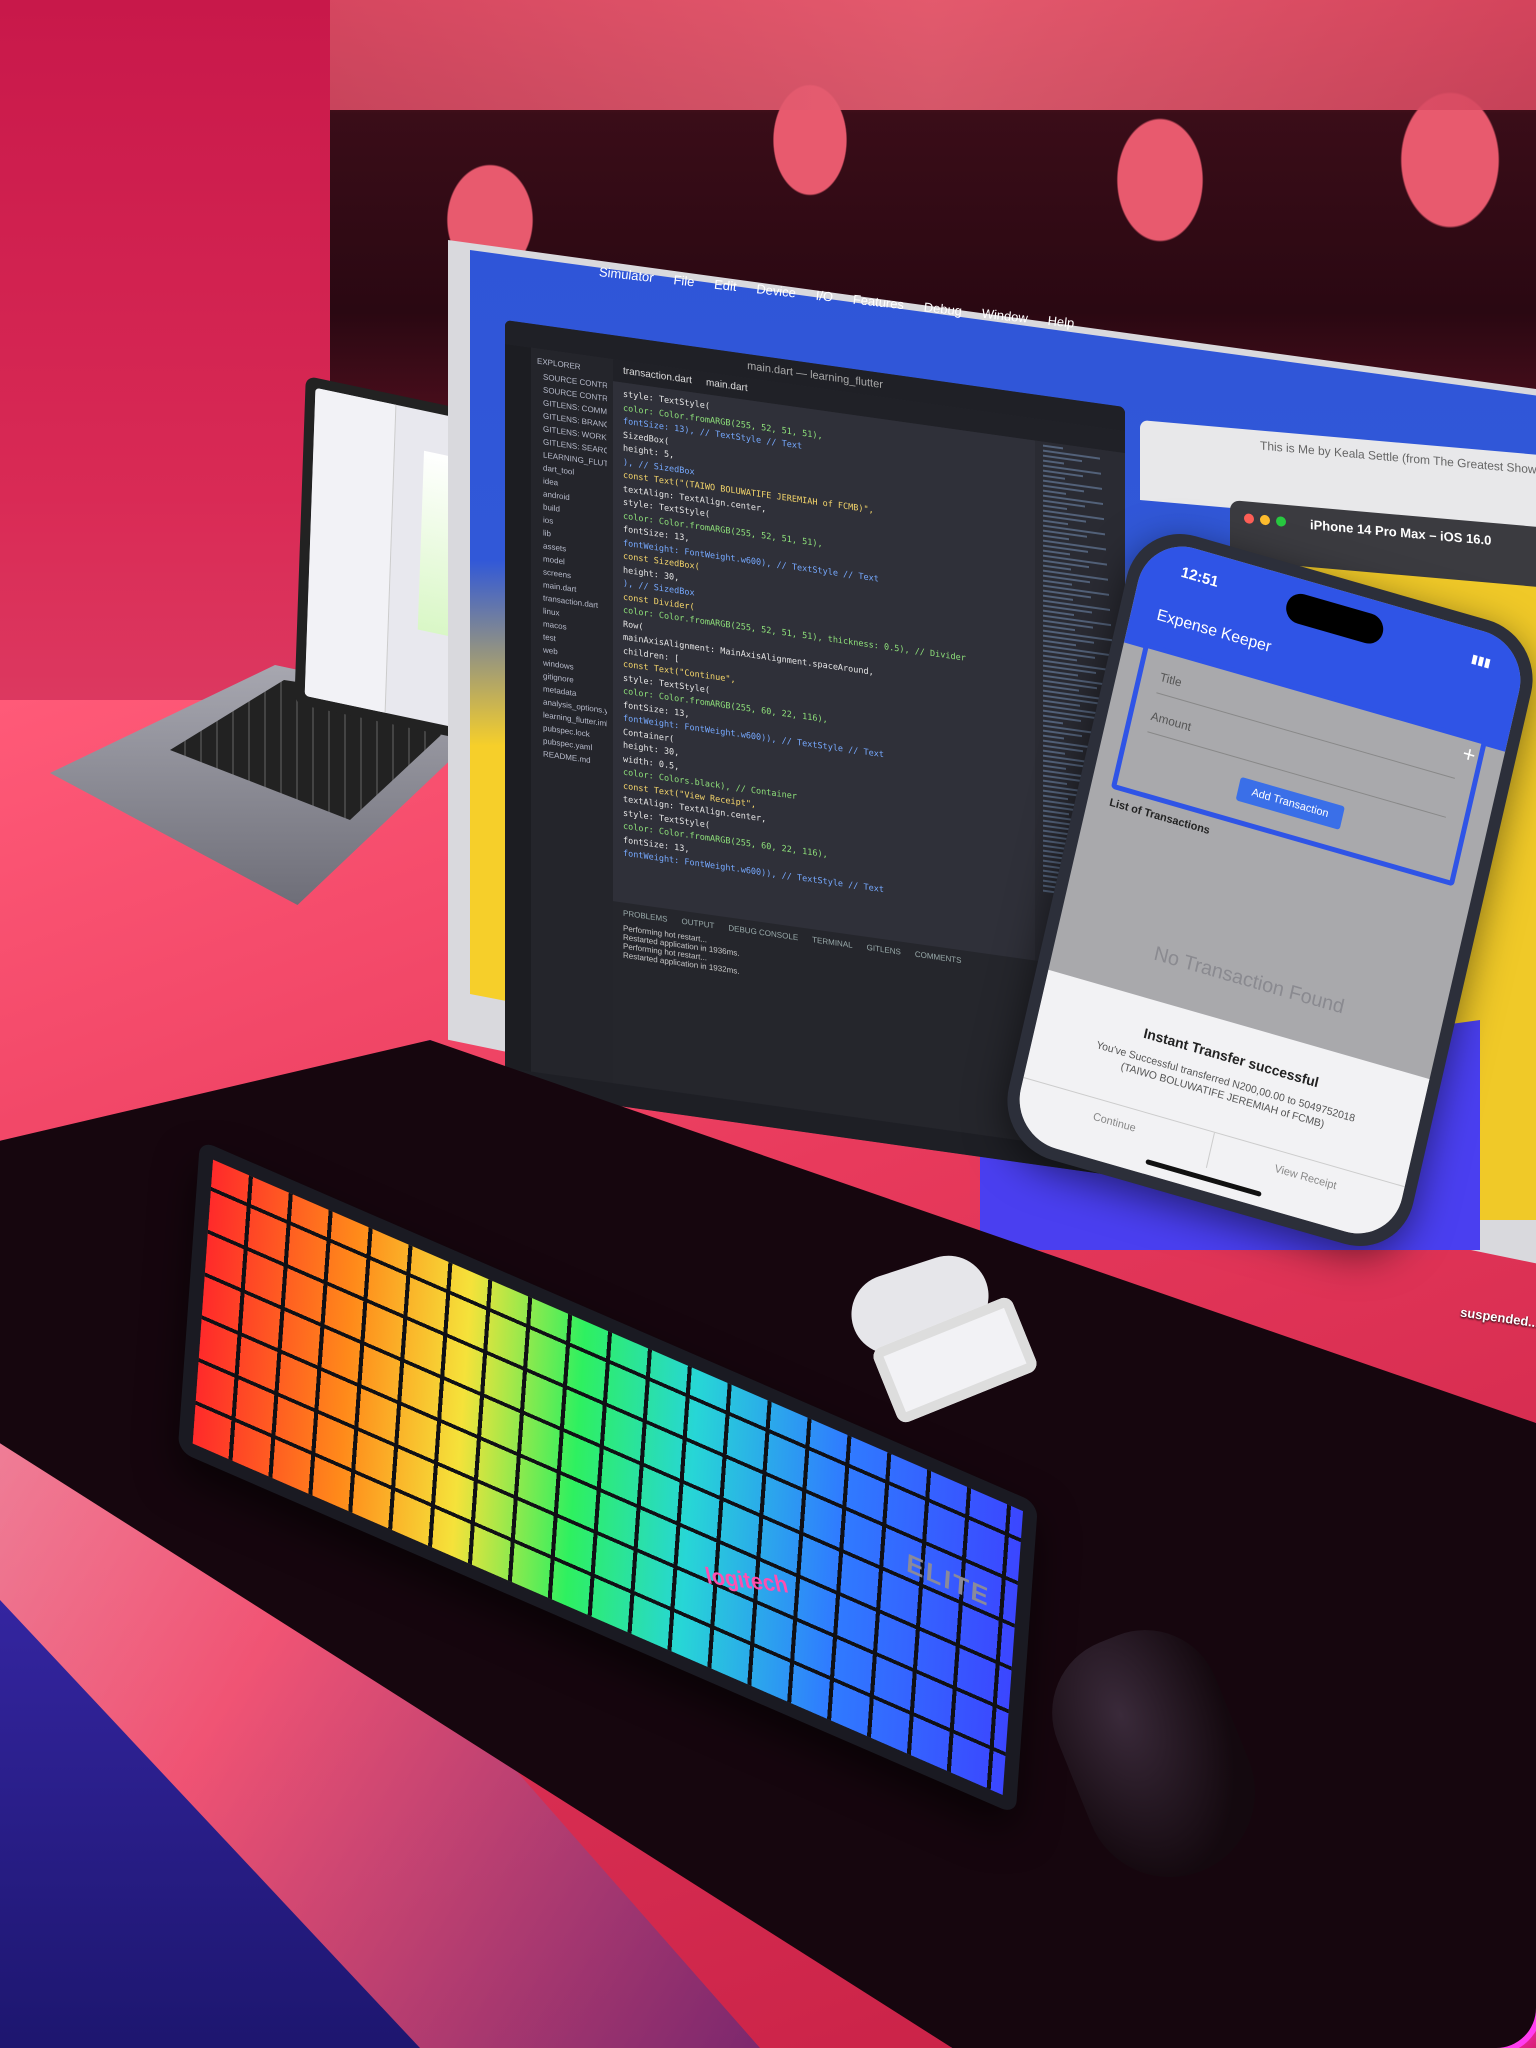 This screenshot has height=2048, width=1536. I want to click on panel-tab: TERMINAL, so click(832, 942).